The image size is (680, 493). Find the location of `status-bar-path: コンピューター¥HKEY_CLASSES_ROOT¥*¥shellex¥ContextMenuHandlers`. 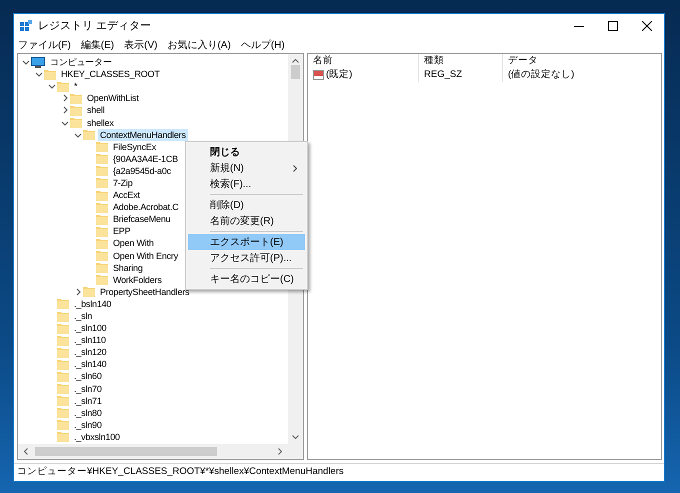

status-bar-path: コンピューター¥HKEY_CLASSES_ROOT¥*¥shellex¥ContextMenuHandlers is located at coordinates (180, 472).